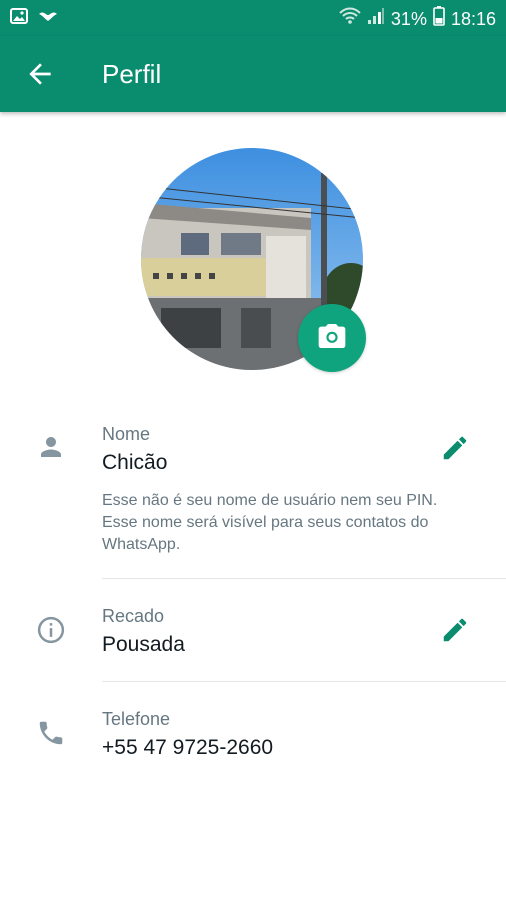 The height and width of the screenshot is (900, 506). What do you see at coordinates (455, 630) in the screenshot?
I see `edit-about-button` at bounding box center [455, 630].